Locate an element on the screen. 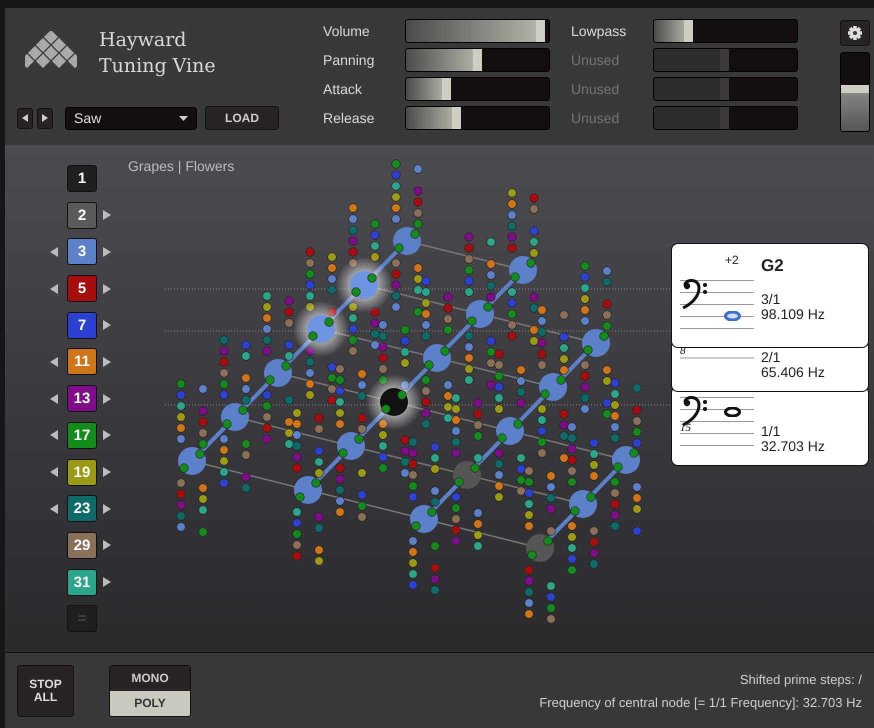  prime-button: 5 is located at coordinates (82, 288).